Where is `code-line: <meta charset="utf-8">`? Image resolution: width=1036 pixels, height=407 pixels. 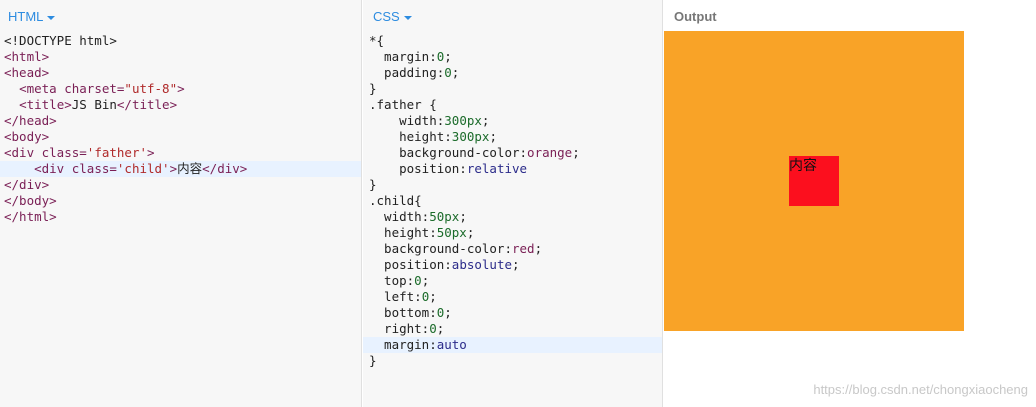 code-line: <meta charset="utf-8"> is located at coordinates (102, 88).